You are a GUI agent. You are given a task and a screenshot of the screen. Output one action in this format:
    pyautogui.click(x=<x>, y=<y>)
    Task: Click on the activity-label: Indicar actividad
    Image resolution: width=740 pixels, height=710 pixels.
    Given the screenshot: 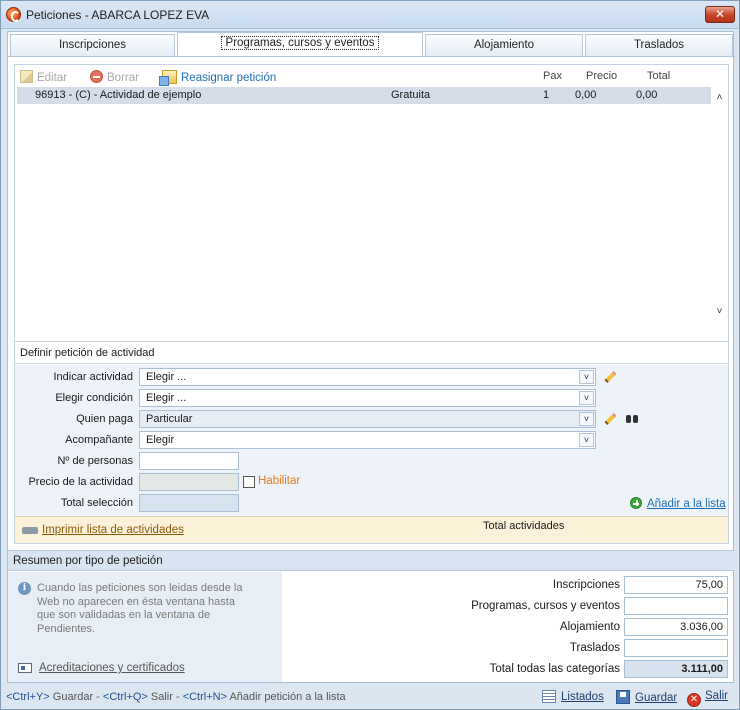 What is the action you would take?
    pyautogui.click(x=93, y=377)
    